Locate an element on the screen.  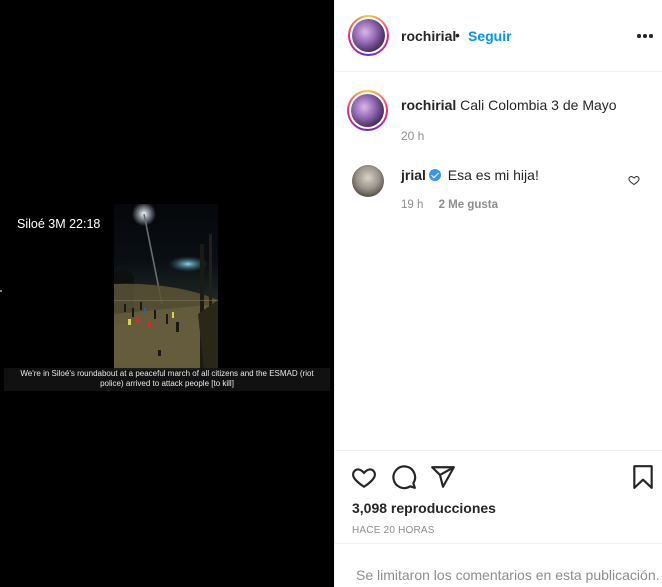
views-count: 3,098 reproducciones is located at coordinates (424, 508).